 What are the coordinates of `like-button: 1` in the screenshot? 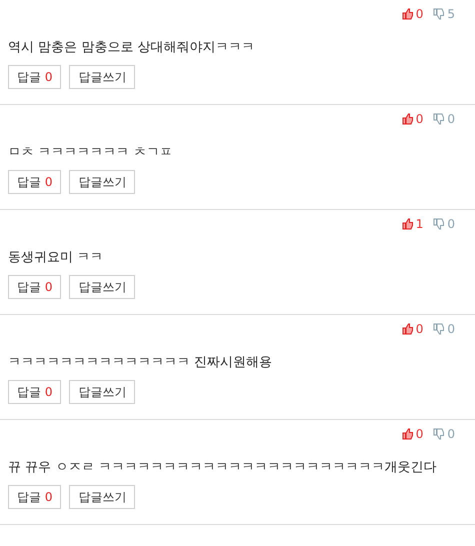 It's located at (413, 224).